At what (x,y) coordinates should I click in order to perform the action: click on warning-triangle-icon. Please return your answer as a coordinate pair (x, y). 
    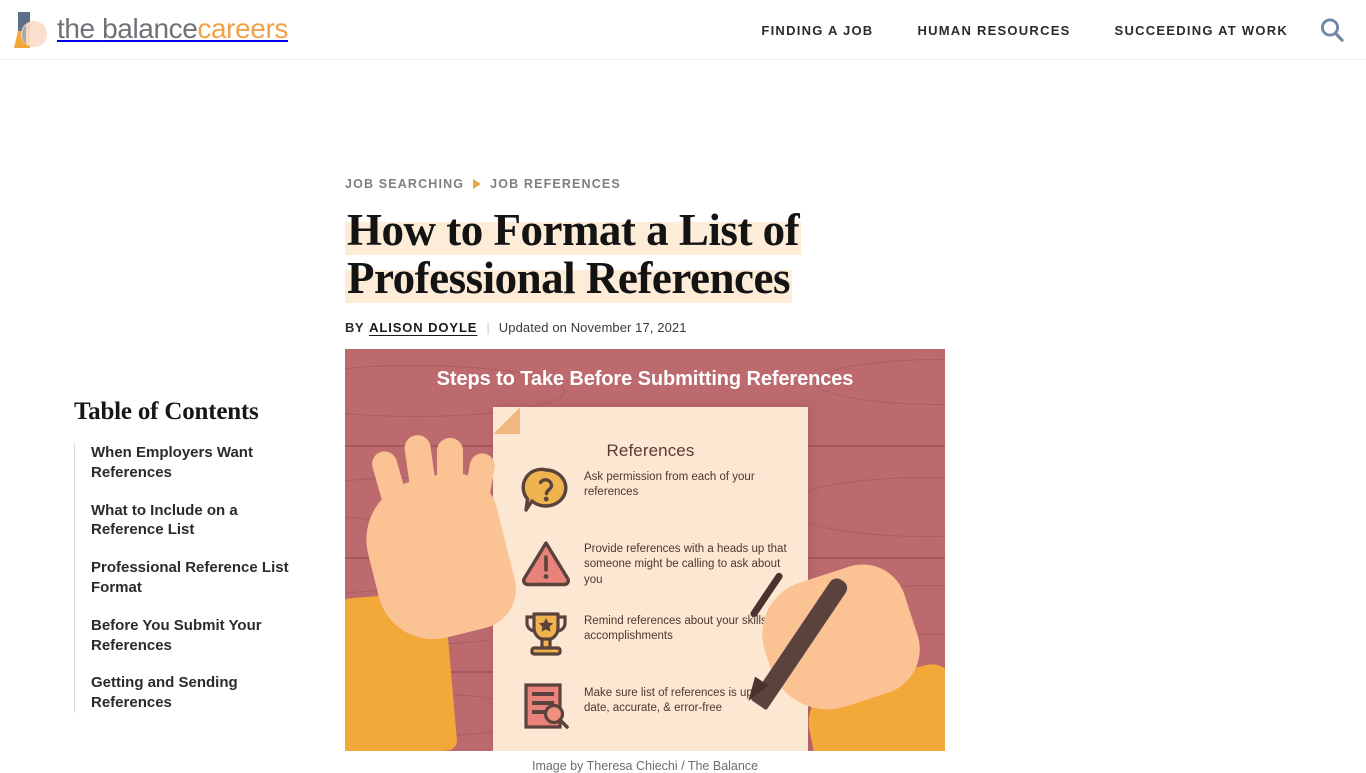
    Looking at the image, I should click on (546, 562).